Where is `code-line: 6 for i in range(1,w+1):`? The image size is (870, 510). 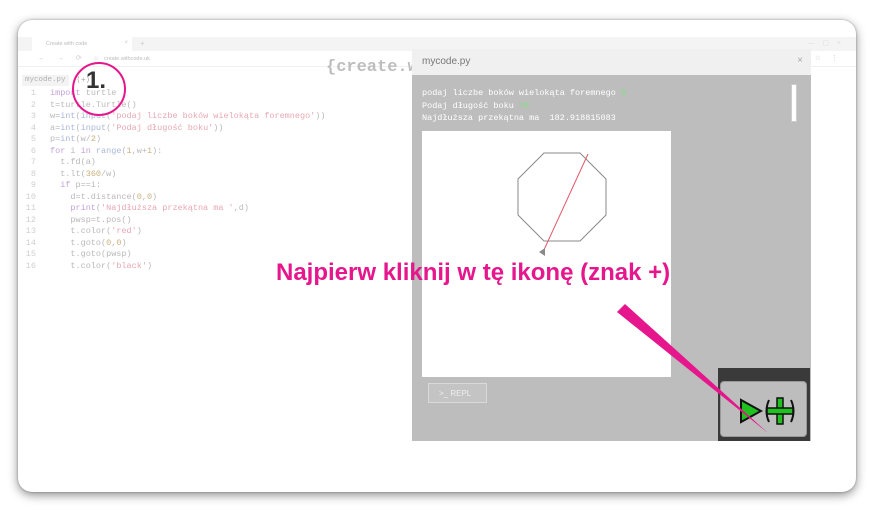
code-line: 6 for i in range(1,w+1): is located at coordinates (222, 152).